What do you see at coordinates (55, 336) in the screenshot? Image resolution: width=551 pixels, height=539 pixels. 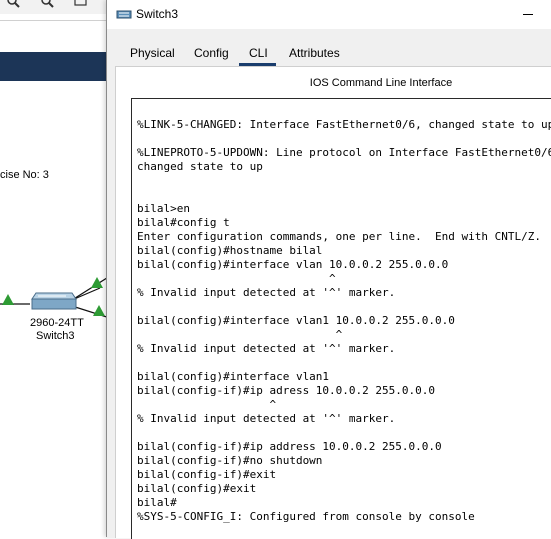 I see `device-name-label: Switch3` at bounding box center [55, 336].